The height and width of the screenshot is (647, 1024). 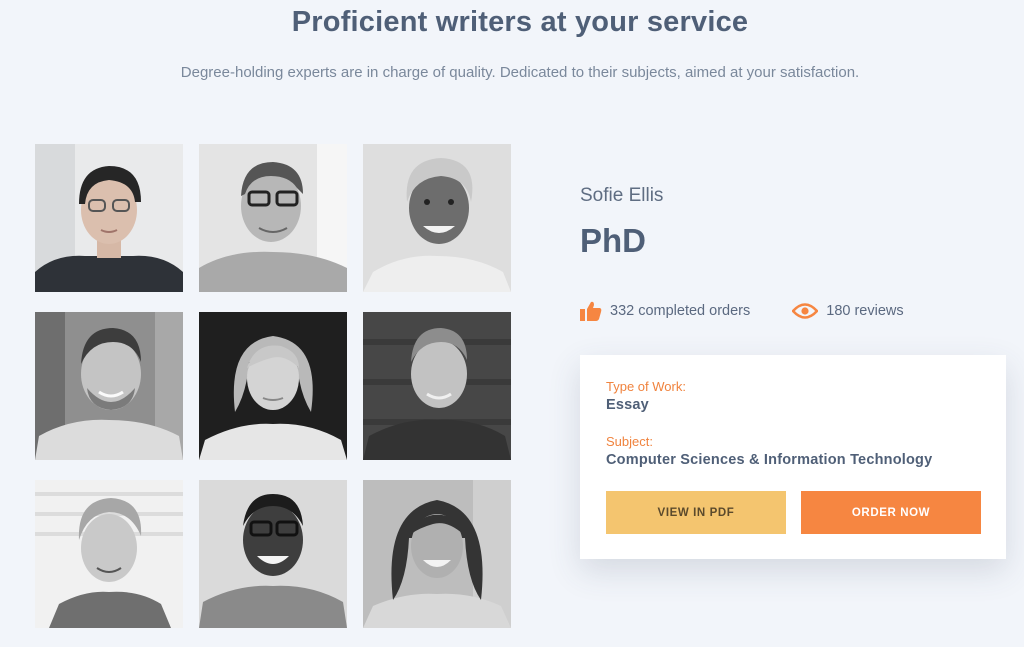 I want to click on writer-degree: PhD, so click(x=613, y=240).